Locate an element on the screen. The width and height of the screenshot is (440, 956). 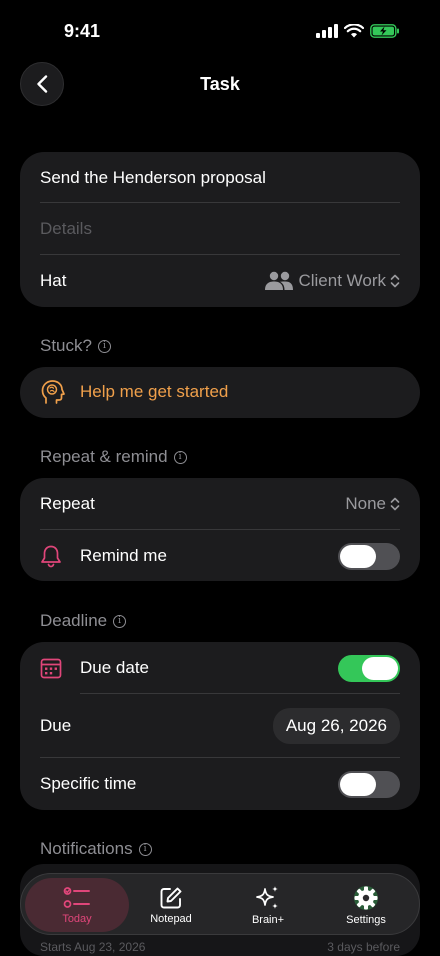
gear-icon is located at coordinates (366, 897).